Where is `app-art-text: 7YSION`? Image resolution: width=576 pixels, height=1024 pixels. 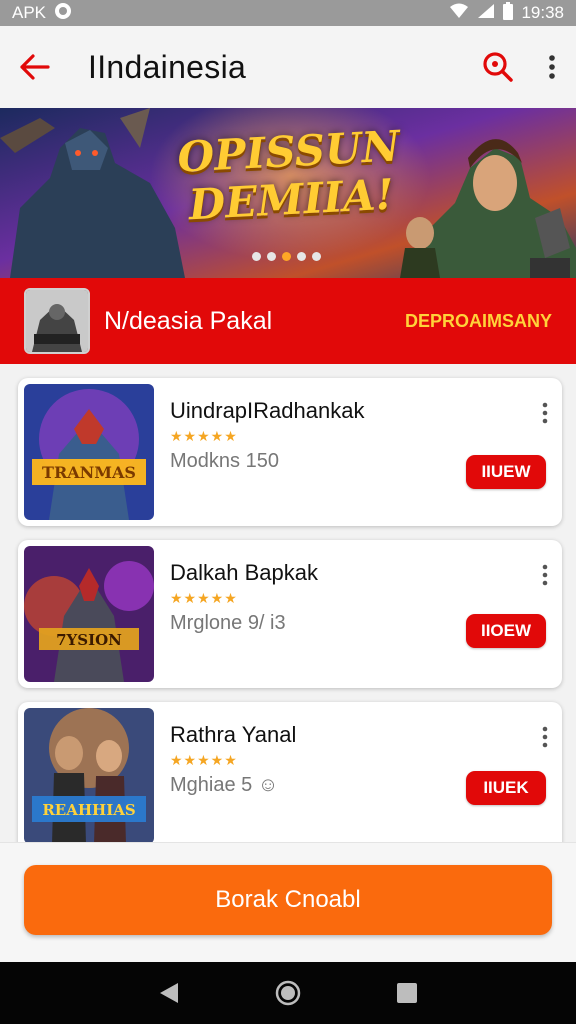 app-art-text: 7YSION is located at coordinates (89, 640).